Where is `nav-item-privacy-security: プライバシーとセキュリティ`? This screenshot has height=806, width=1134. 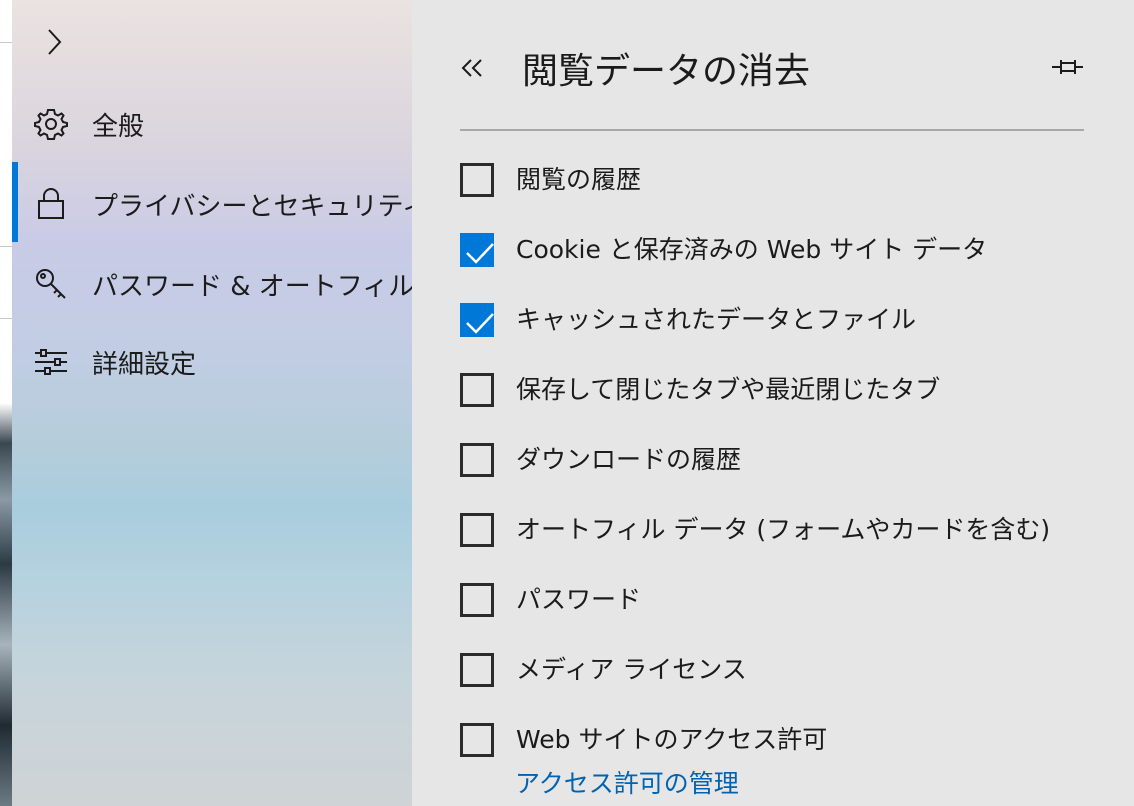
nav-item-privacy-security: プライバシーとセキュリティ is located at coordinates (220, 202).